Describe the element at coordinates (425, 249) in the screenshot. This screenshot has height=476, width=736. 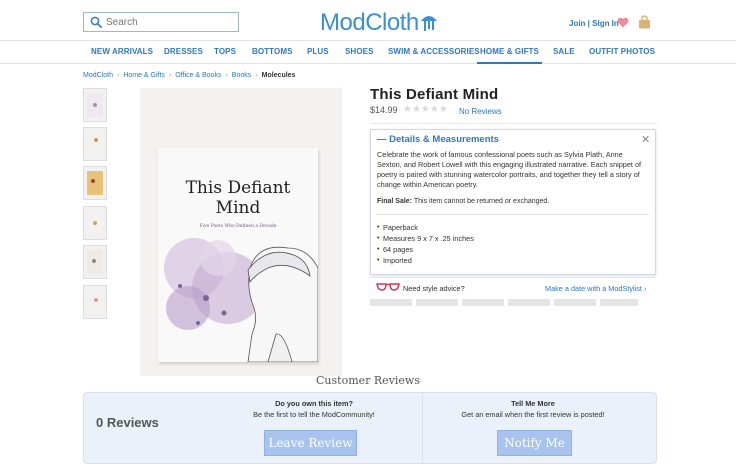
I see `spec-item: 64 pages` at that location.